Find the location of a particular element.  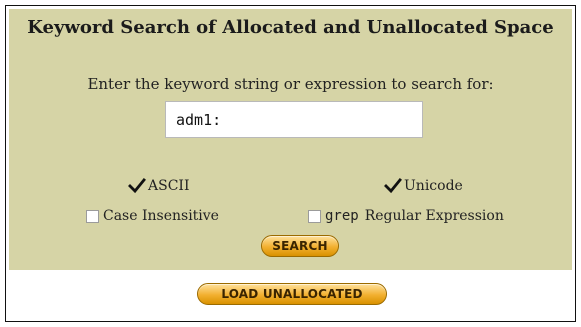

grep-label: Regular Expression is located at coordinates (434, 216).